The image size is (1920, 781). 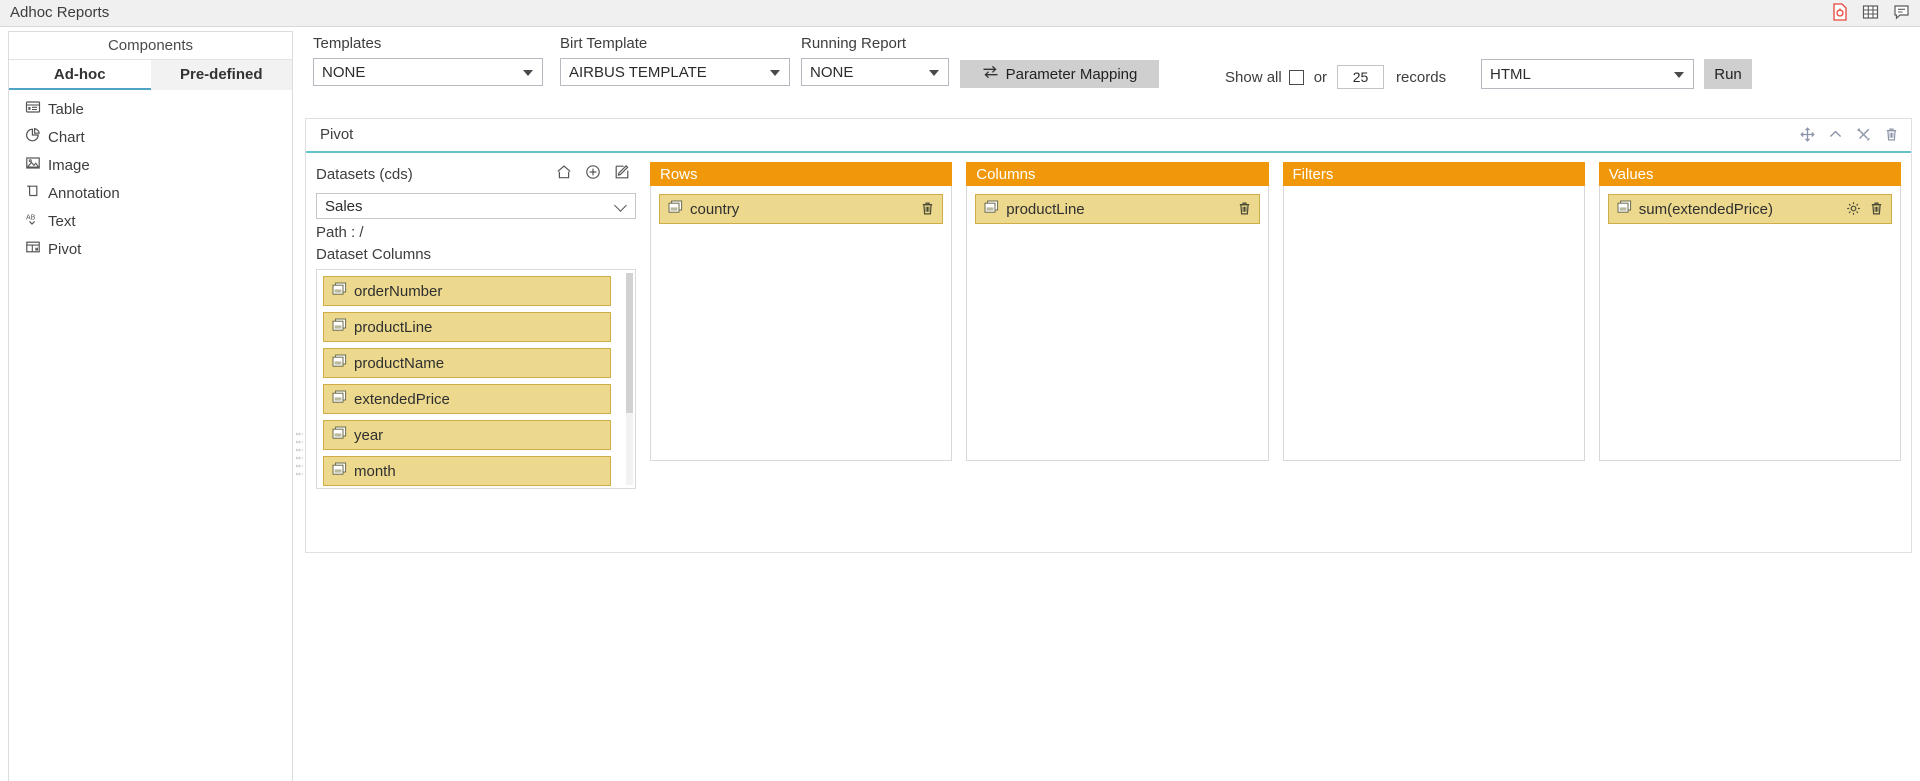 I want to click on annotation-icon, so click(x=33, y=193).